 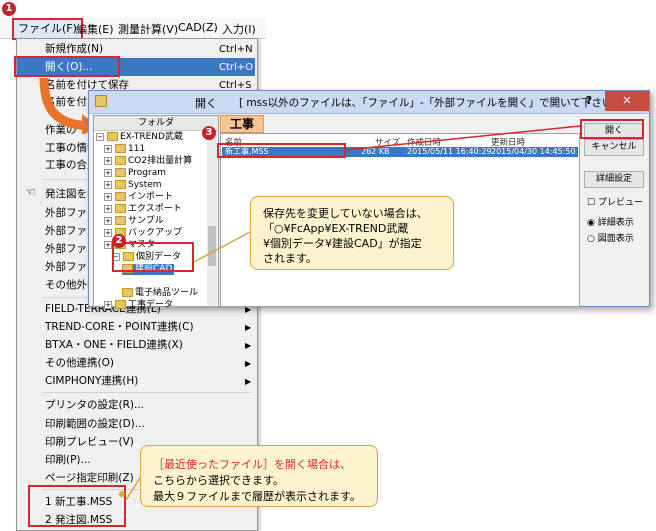 I want to click on callout-line: ［最近使ったファイル］を開く場合は、, so click(x=252, y=464).